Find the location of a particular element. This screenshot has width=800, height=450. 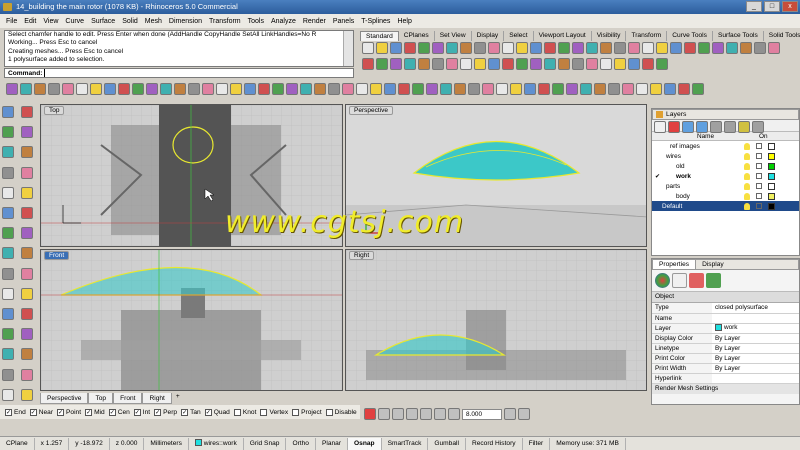

column-name: Name is located at coordinates (705, 136).